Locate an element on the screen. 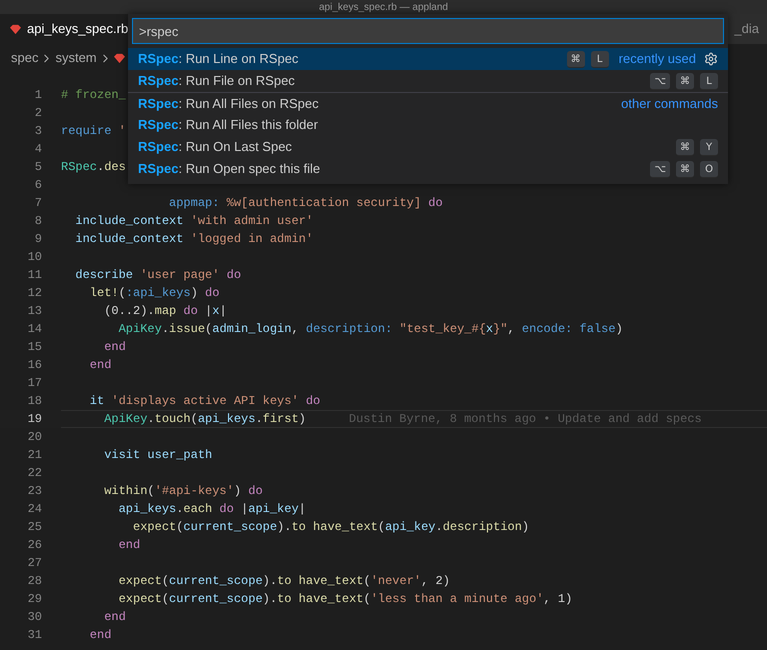 This screenshot has width=767, height=650. line-number: 13 is located at coordinates (34, 311).